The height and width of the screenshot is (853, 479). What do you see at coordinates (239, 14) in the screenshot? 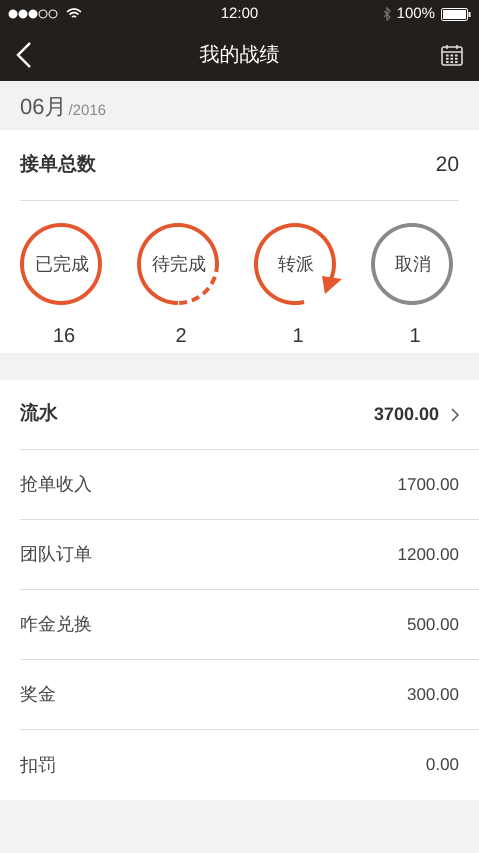
I see `status-time: 12:00` at bounding box center [239, 14].